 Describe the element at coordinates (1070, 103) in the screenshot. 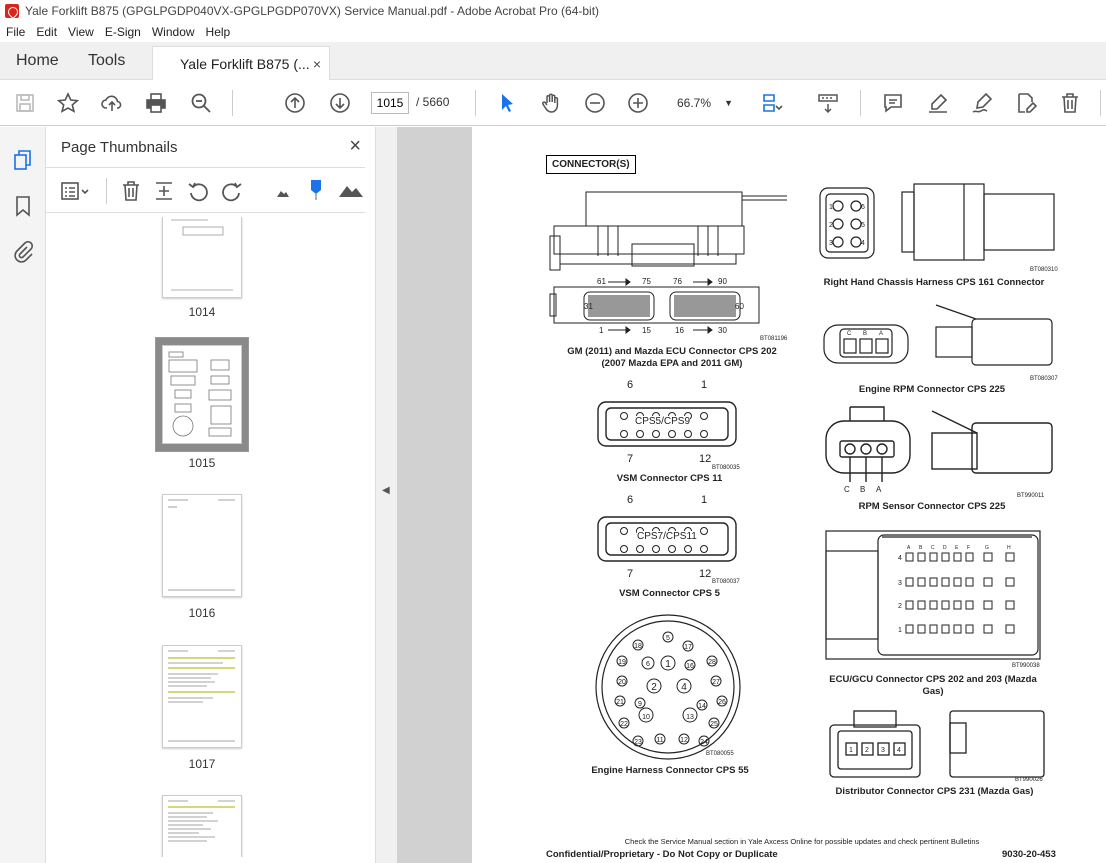

I see `delete-trash-icon` at that location.